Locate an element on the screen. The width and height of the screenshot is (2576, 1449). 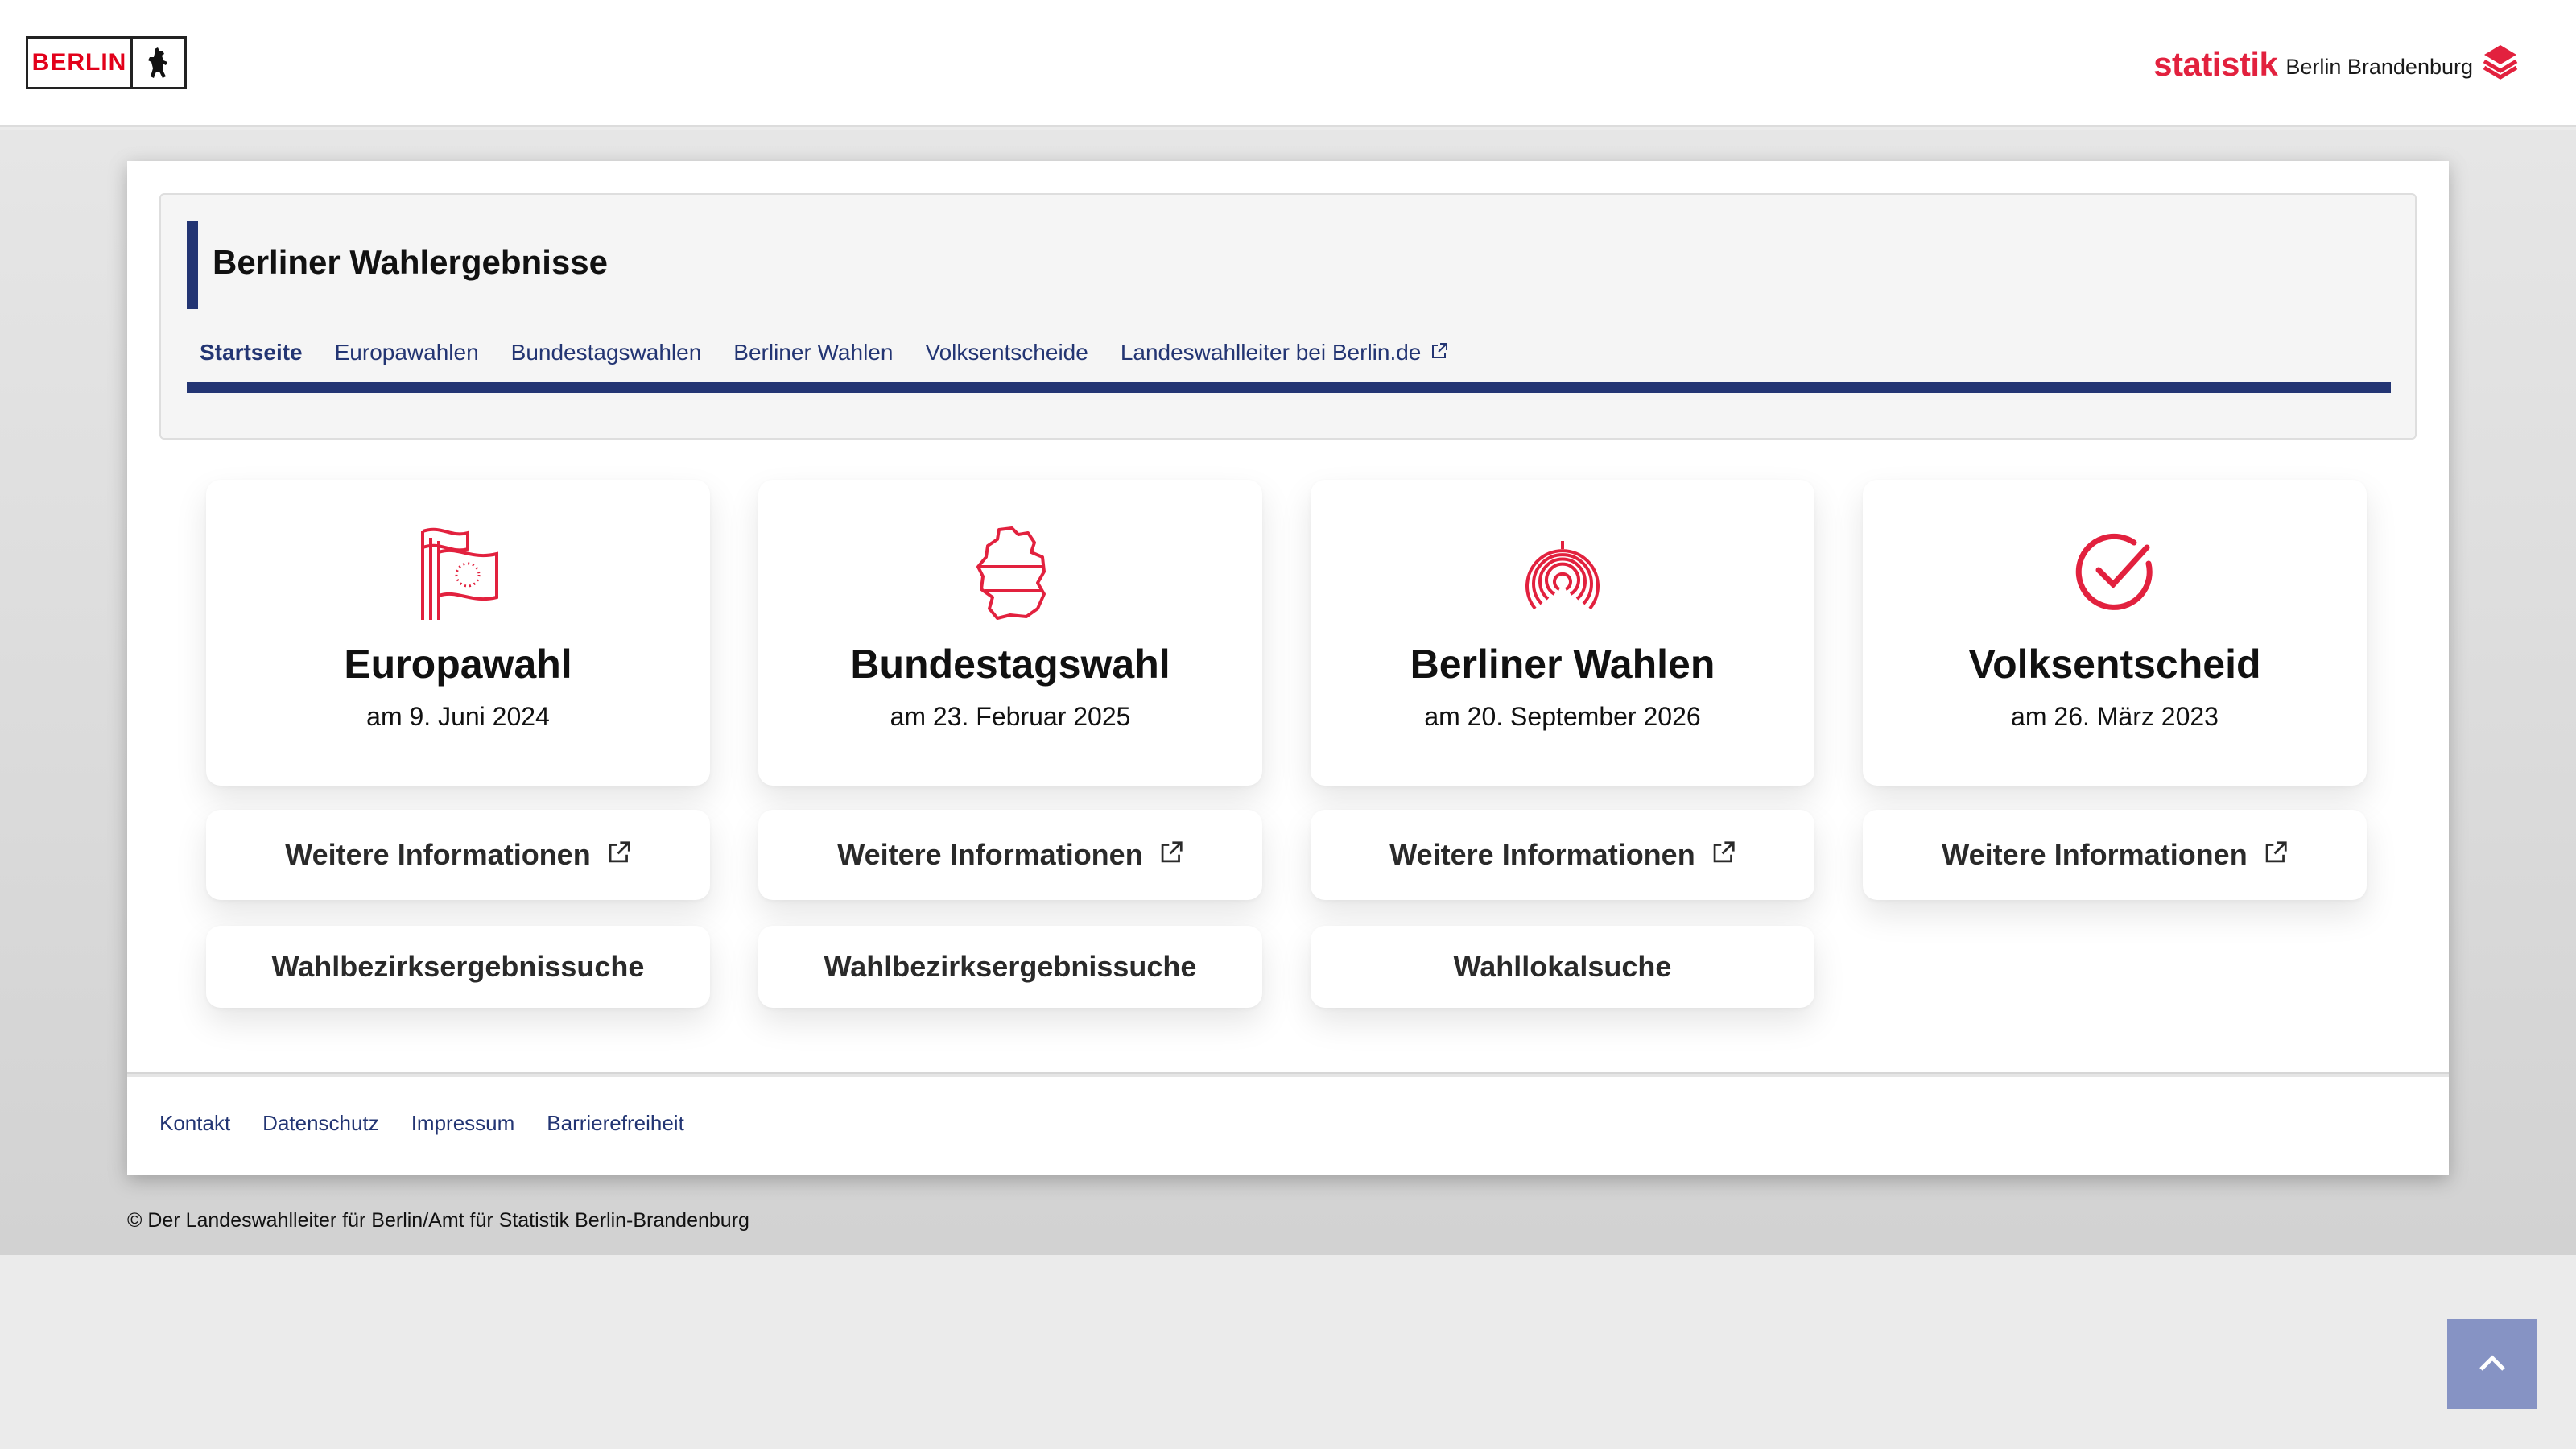
berlin-logo-text: BERLIN is located at coordinates (80, 63).